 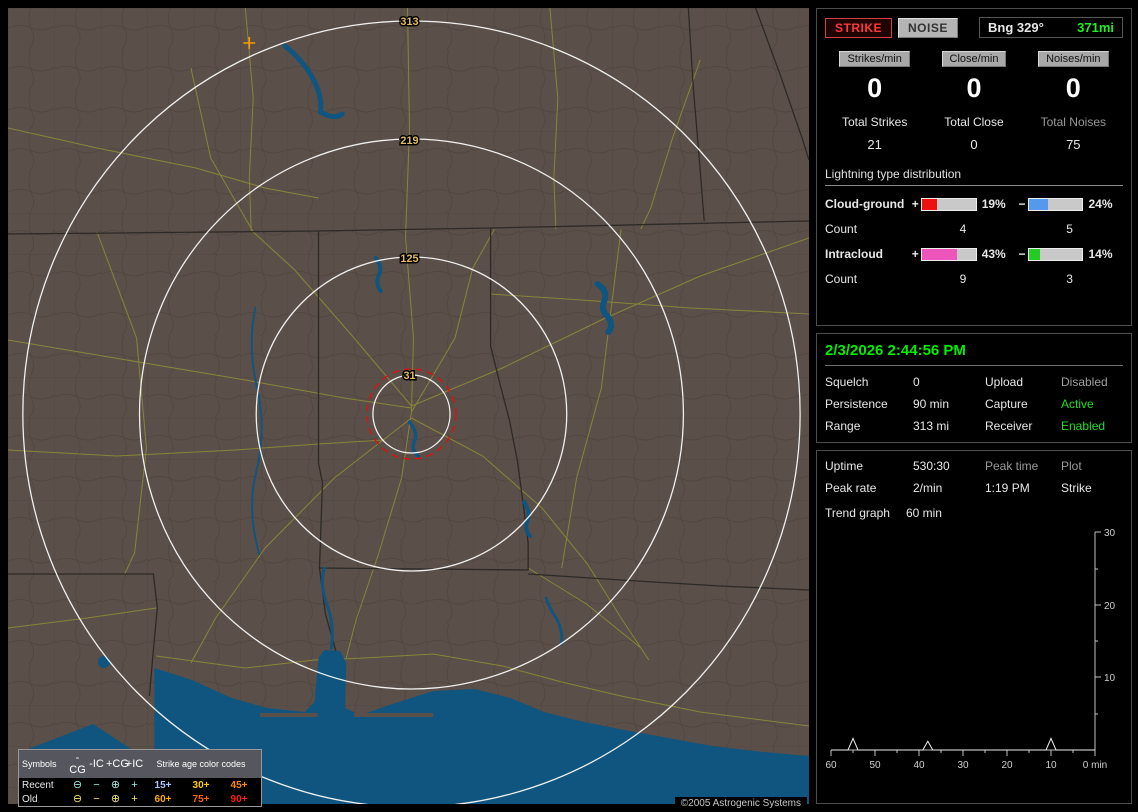 What do you see at coordinates (1009, 426) in the screenshot?
I see `receiver-label: Receiver` at bounding box center [1009, 426].